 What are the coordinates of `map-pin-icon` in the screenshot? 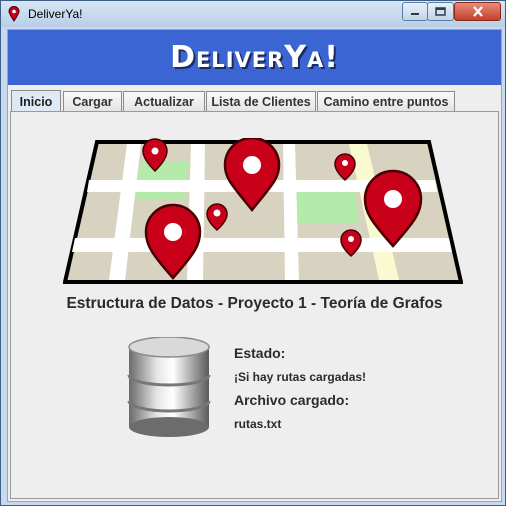 It's located at (14, 14).